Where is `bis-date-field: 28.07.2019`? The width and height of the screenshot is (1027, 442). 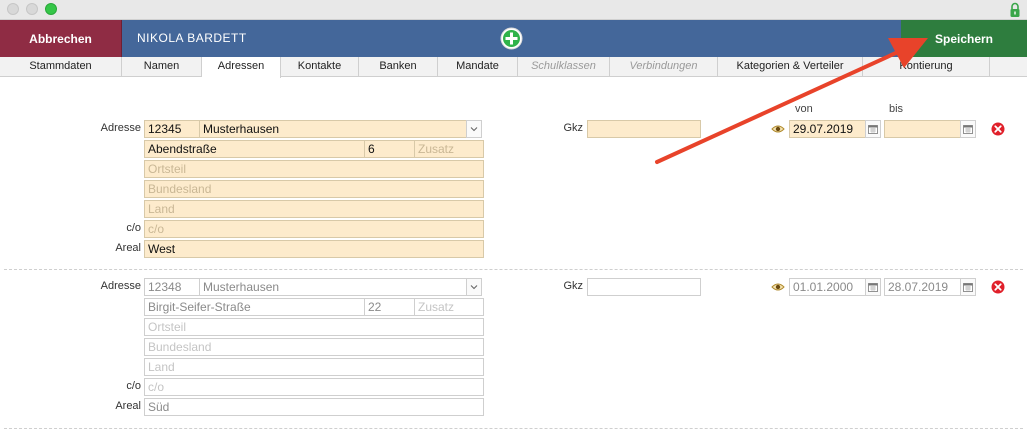
bis-date-field: 28.07.2019 is located at coordinates (922, 287).